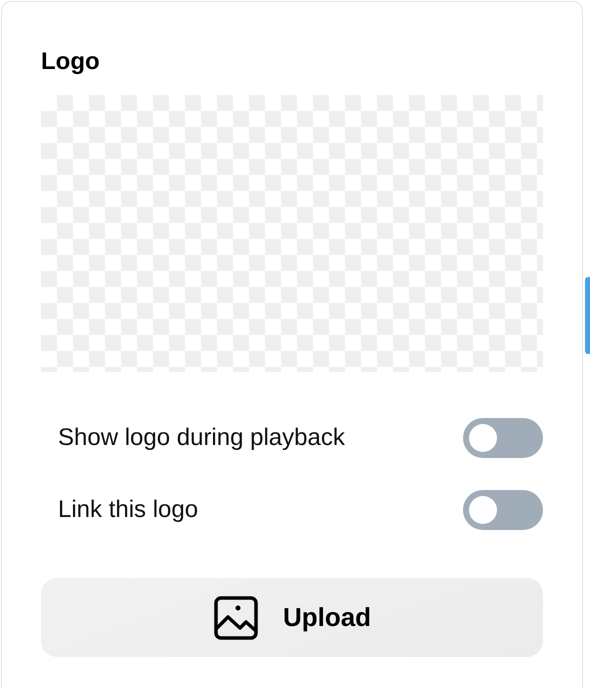 The width and height of the screenshot is (590, 688). I want to click on image-icon, so click(235, 617).